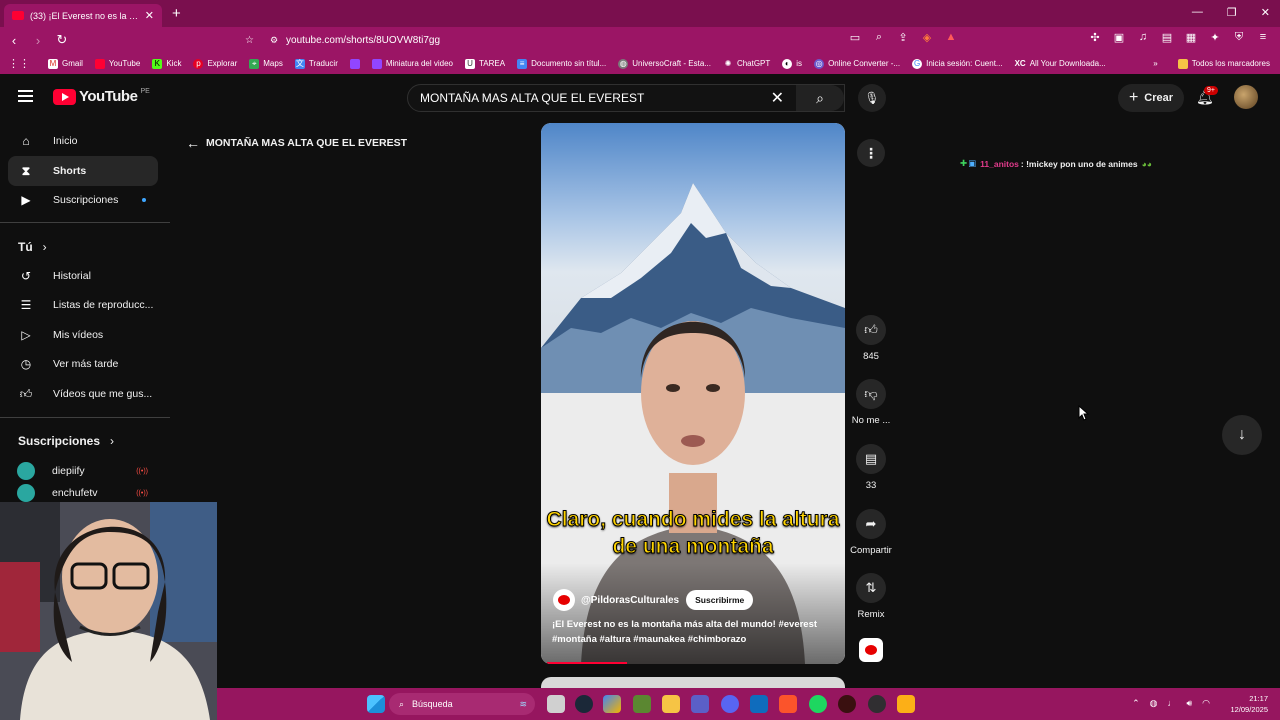  I want to click on sidebar-section-tu: Tú ›, so click(32, 247).